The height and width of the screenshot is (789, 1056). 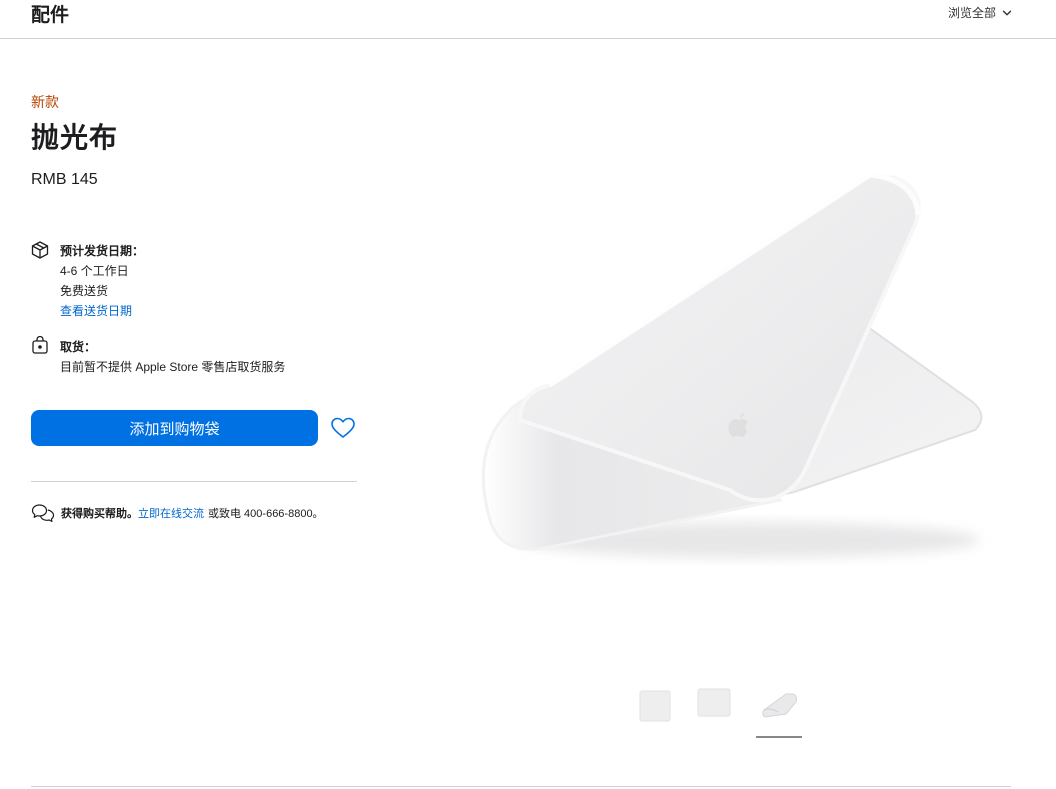 I want to click on browse-all-button: 浏览全部, so click(x=980, y=12).